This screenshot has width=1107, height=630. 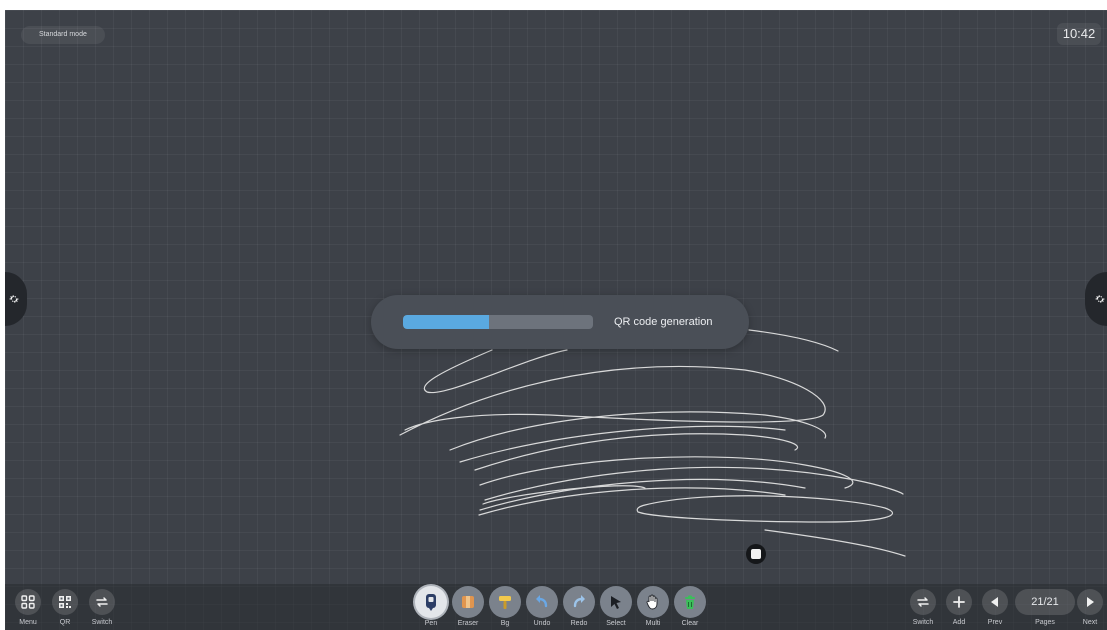 What do you see at coordinates (65, 622) in the screenshot?
I see `qr-label: QR` at bounding box center [65, 622].